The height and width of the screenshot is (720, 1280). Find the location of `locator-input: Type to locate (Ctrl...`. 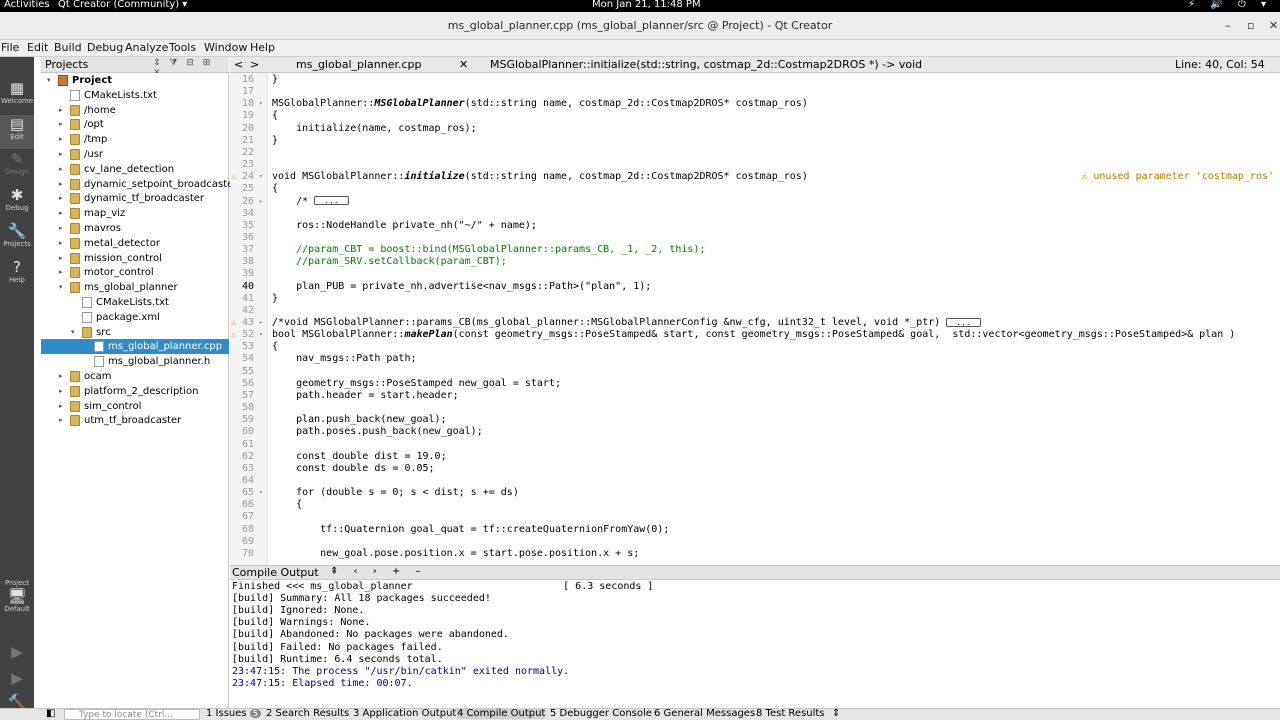

locator-input: Type to locate (Ctrl... is located at coordinates (132, 714).